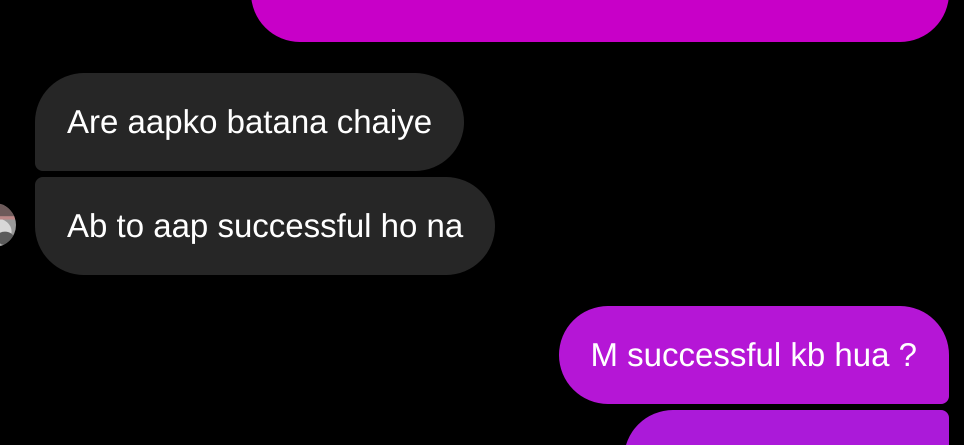 The width and height of the screenshot is (964, 445). What do you see at coordinates (265, 226) in the screenshot?
I see `message-bubble: Ab to aap successful ho na` at bounding box center [265, 226].